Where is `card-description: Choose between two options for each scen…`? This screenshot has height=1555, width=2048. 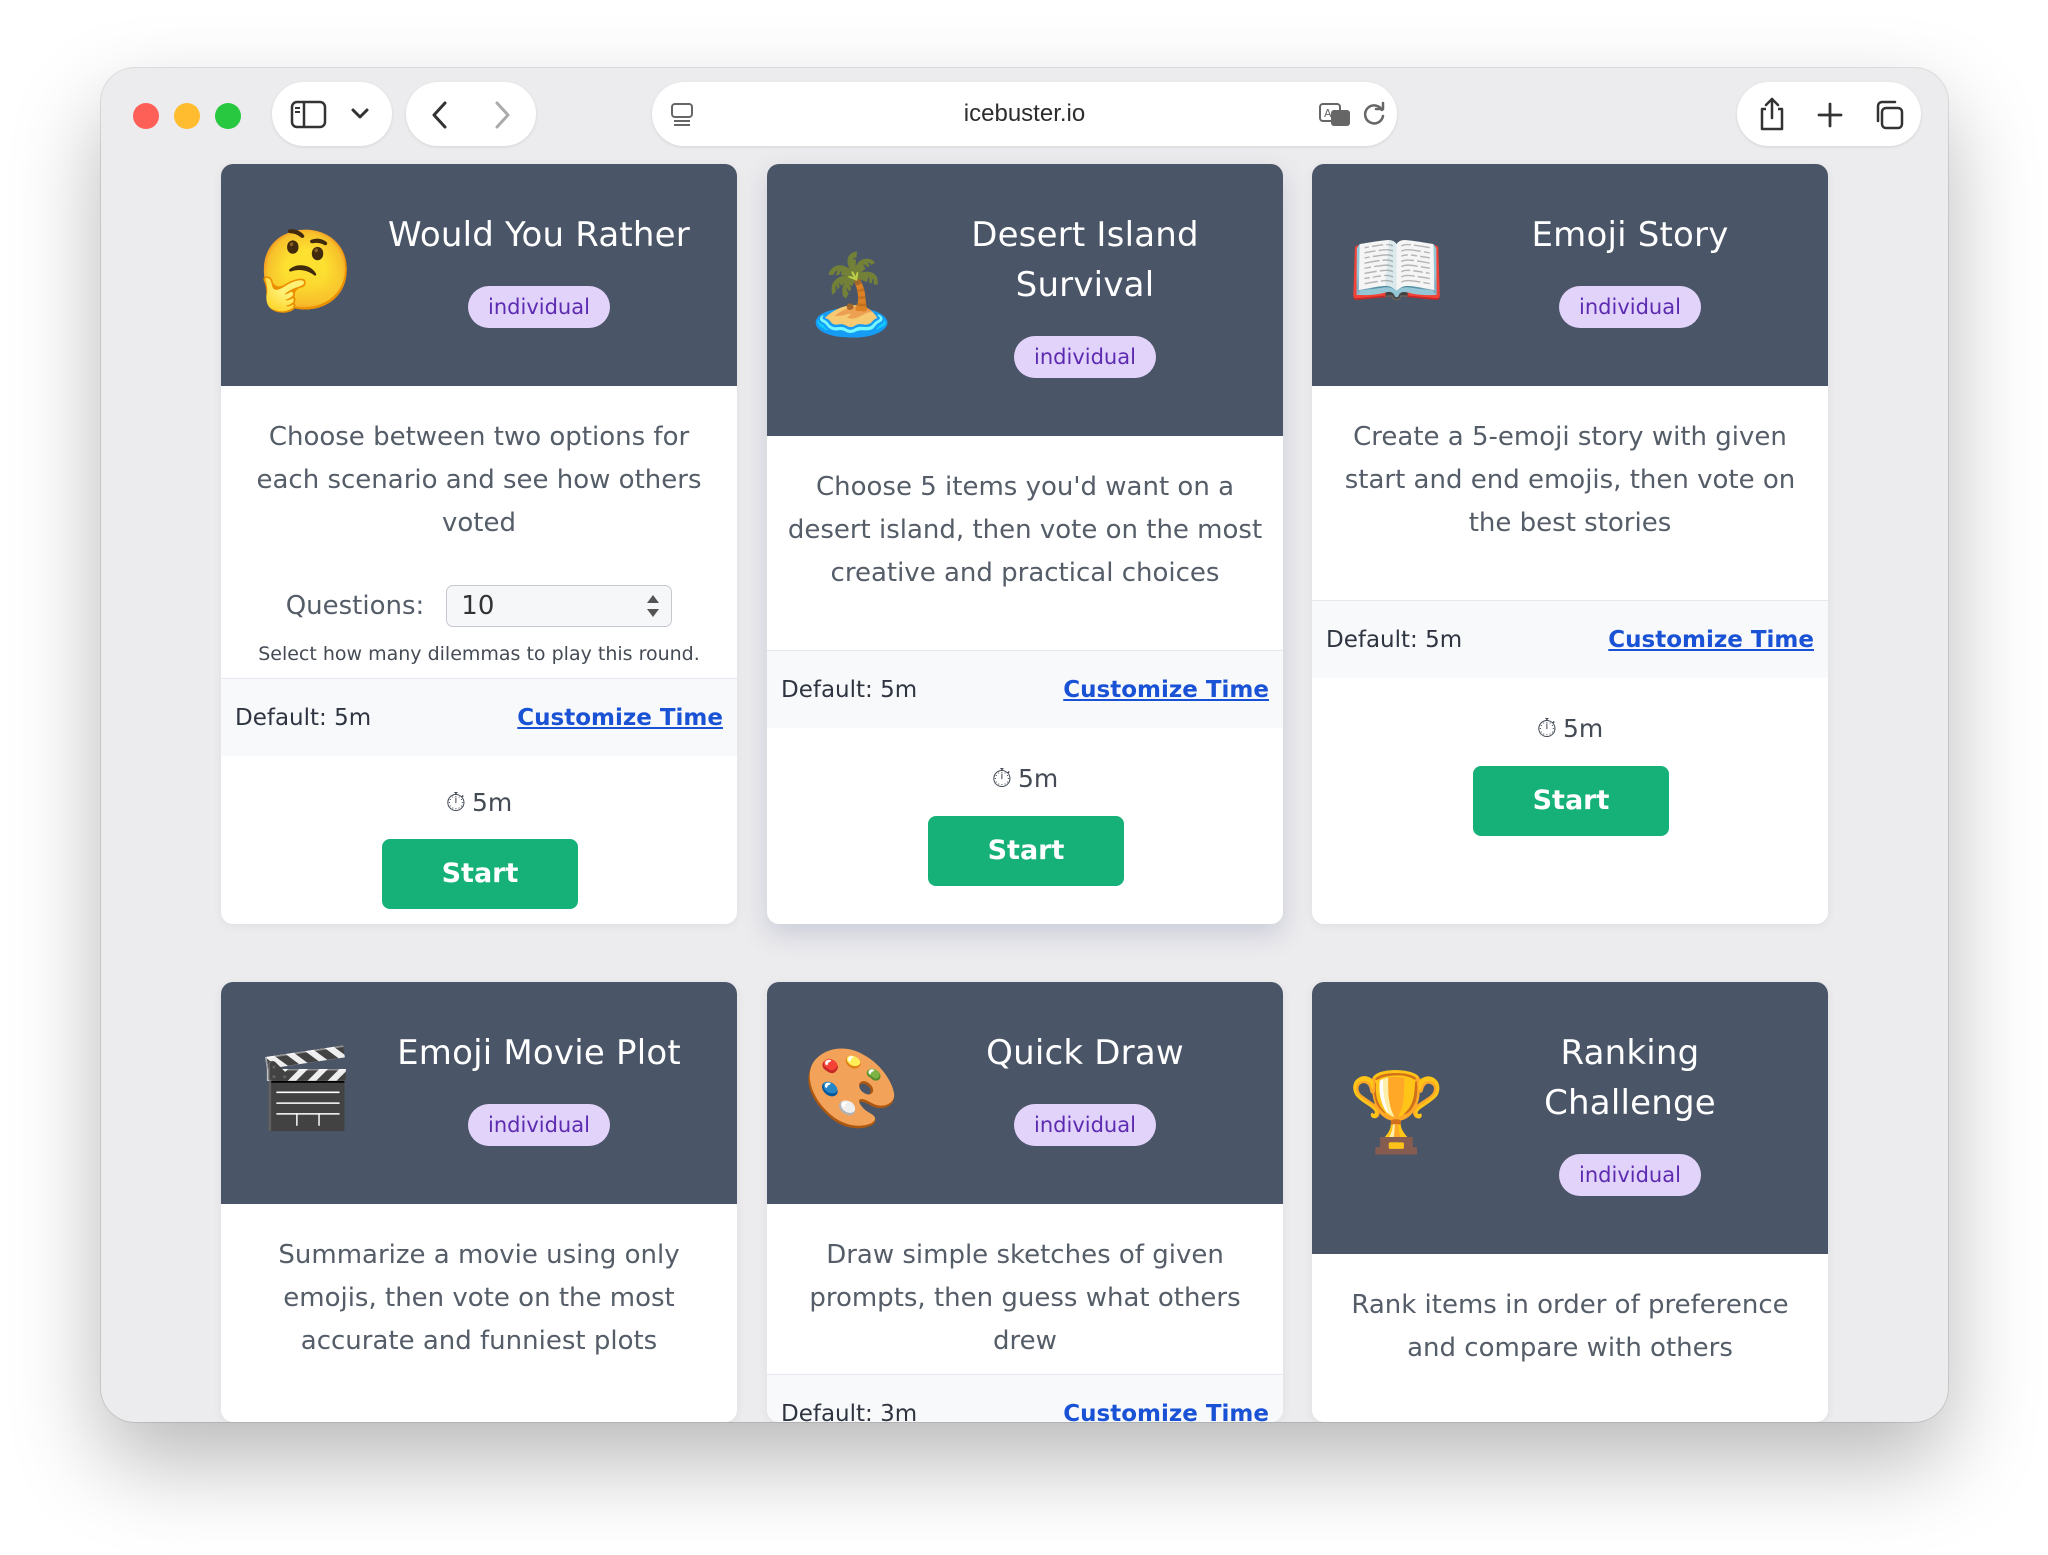 card-description: Choose between two options for each scen… is located at coordinates (479, 480).